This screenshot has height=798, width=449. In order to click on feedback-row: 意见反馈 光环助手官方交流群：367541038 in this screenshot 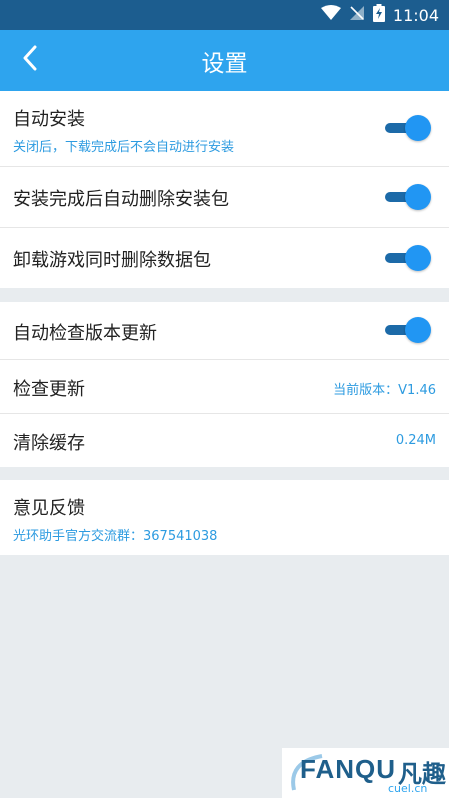, I will do `click(224, 517)`.